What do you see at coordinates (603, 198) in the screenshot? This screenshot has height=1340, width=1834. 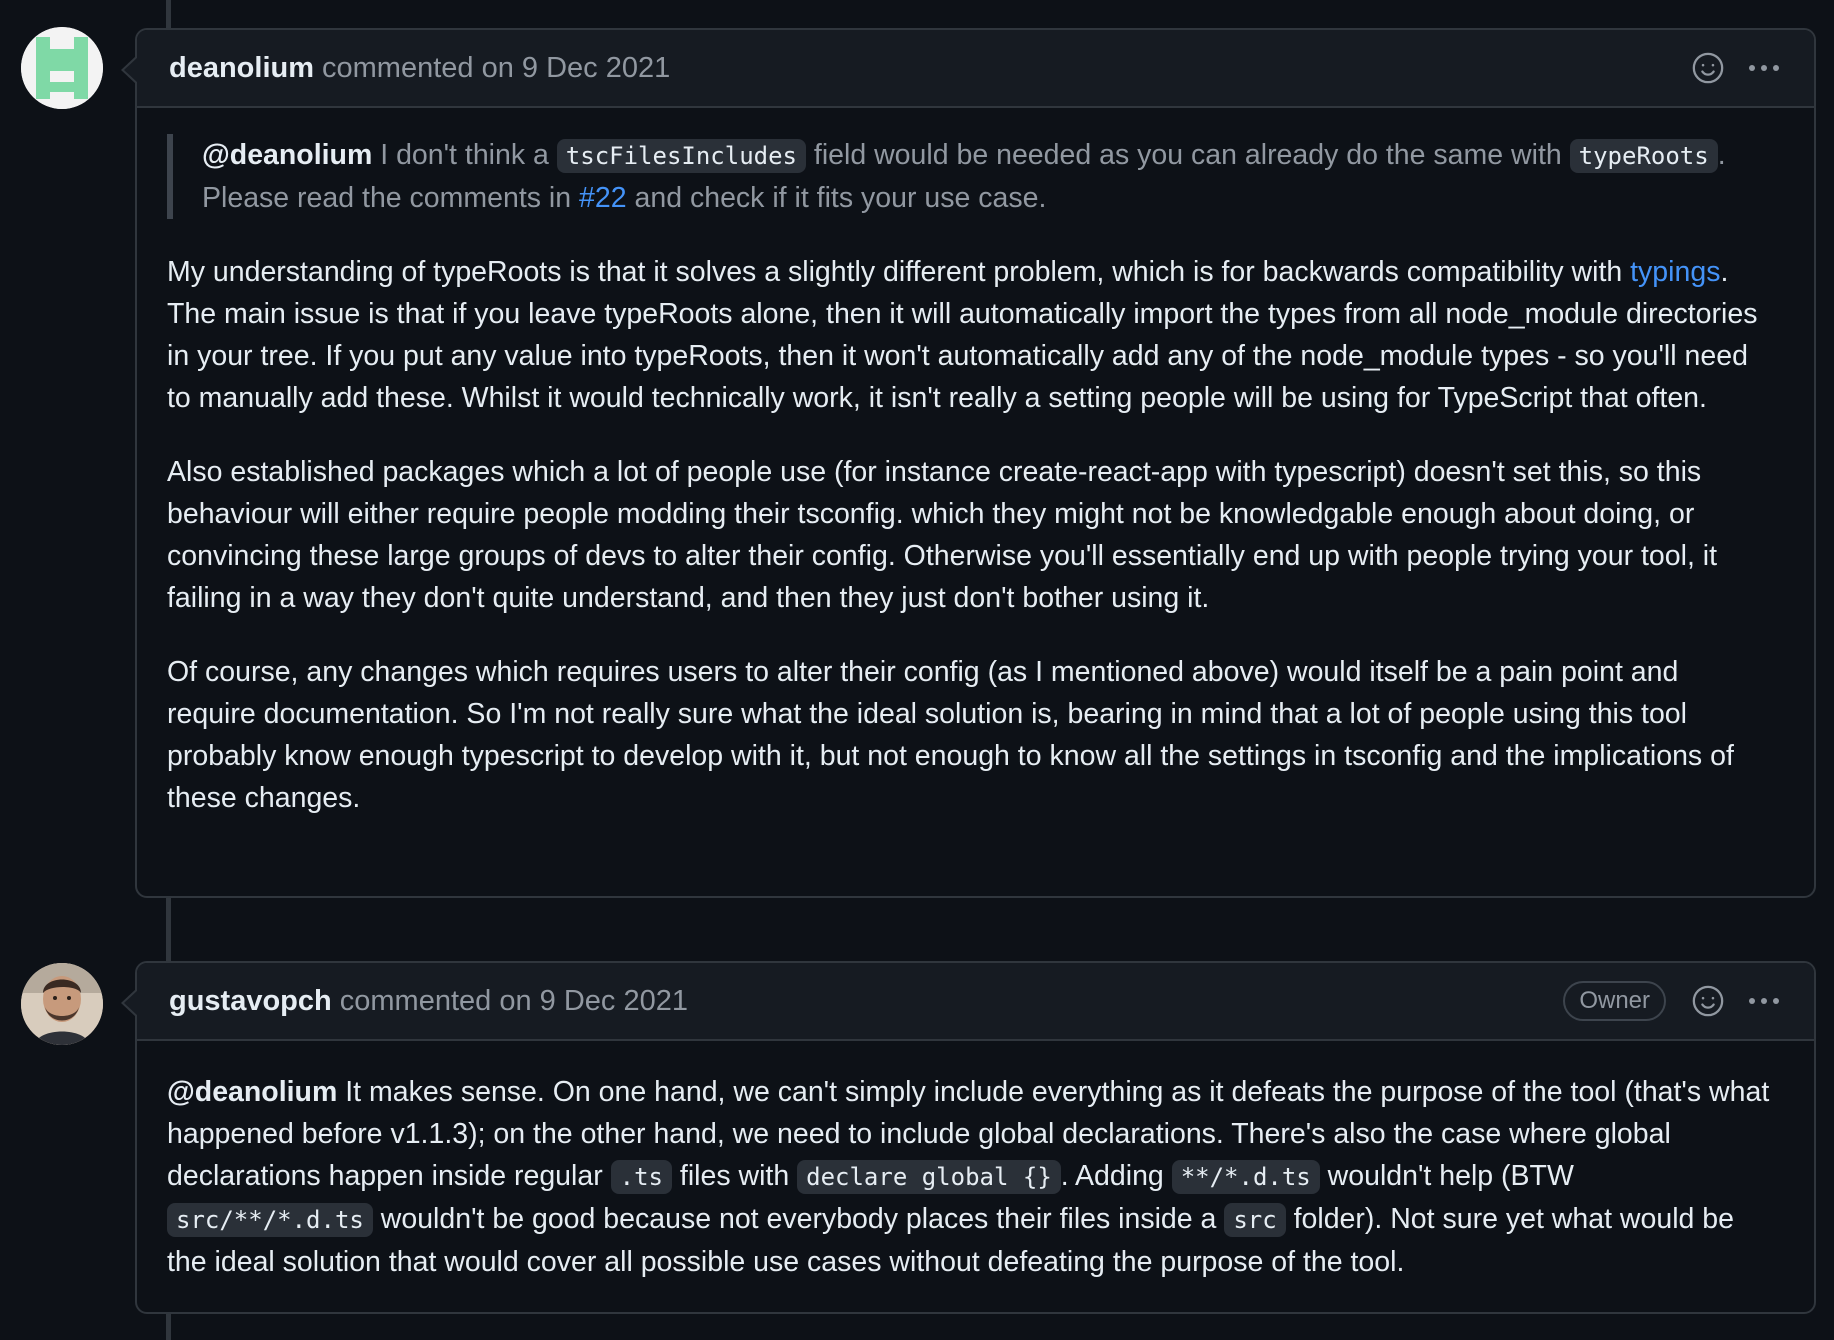 I see `issue-link: #22` at bounding box center [603, 198].